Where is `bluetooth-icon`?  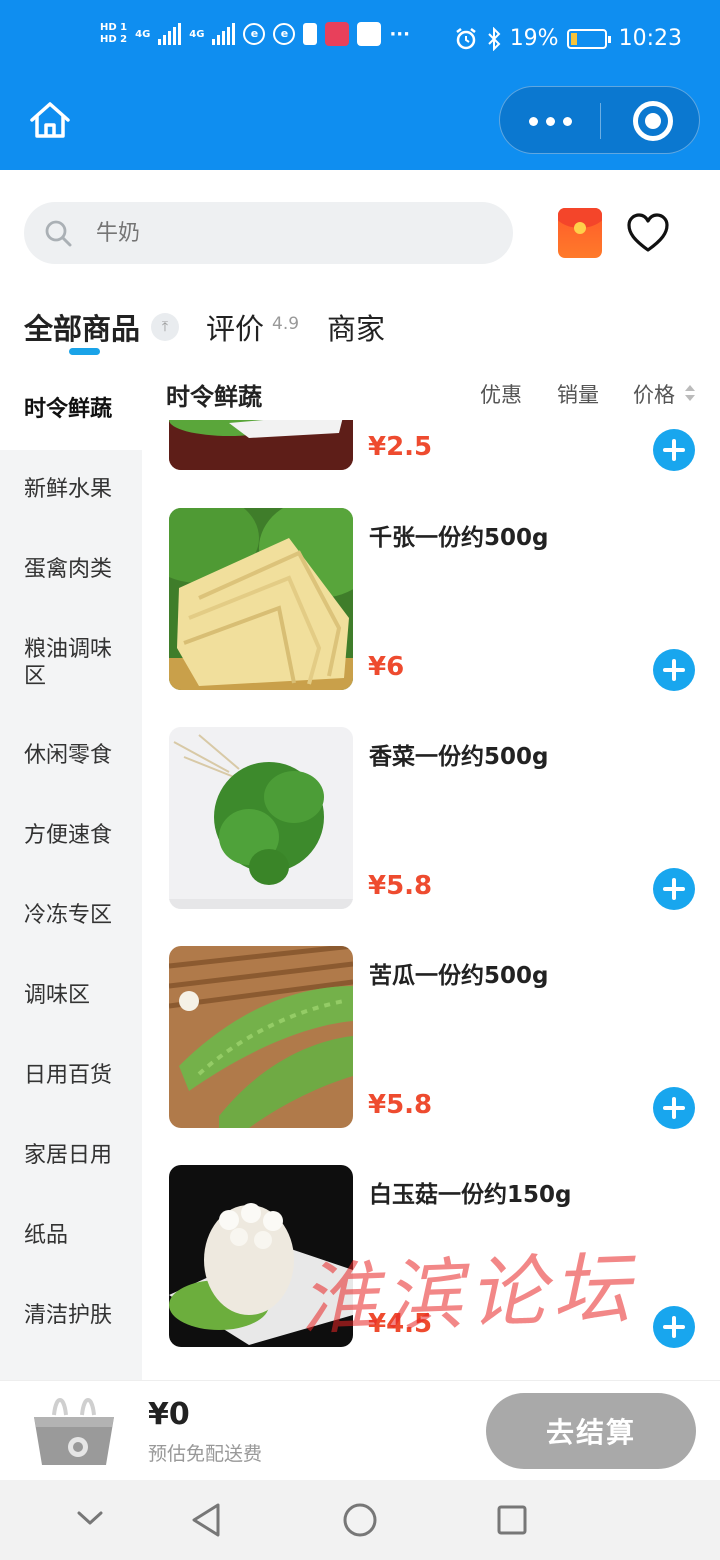
bluetooth-icon is located at coordinates (494, 38).